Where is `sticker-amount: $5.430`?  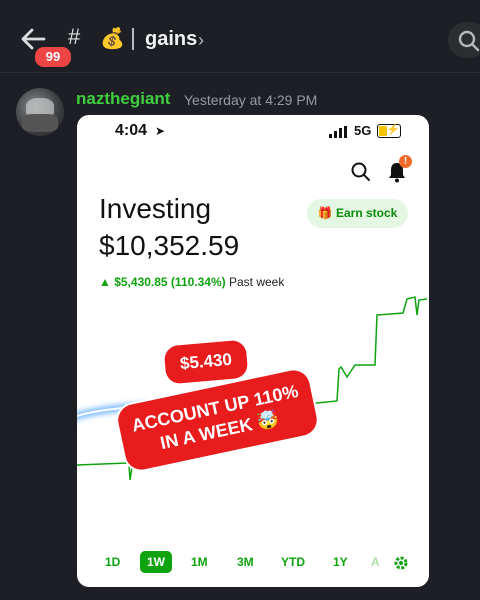
sticker-amount: $5.430 is located at coordinates (206, 362).